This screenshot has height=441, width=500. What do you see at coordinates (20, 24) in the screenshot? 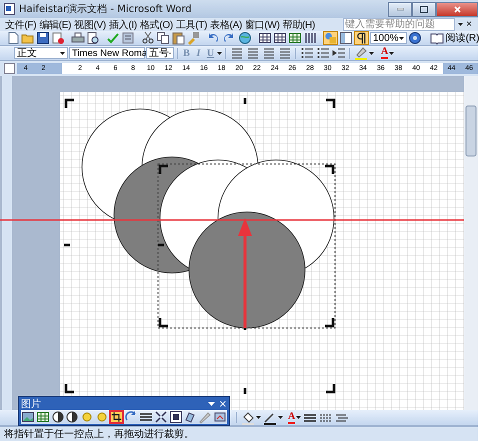
I see `menu-item: 文件(F)` at bounding box center [20, 24].